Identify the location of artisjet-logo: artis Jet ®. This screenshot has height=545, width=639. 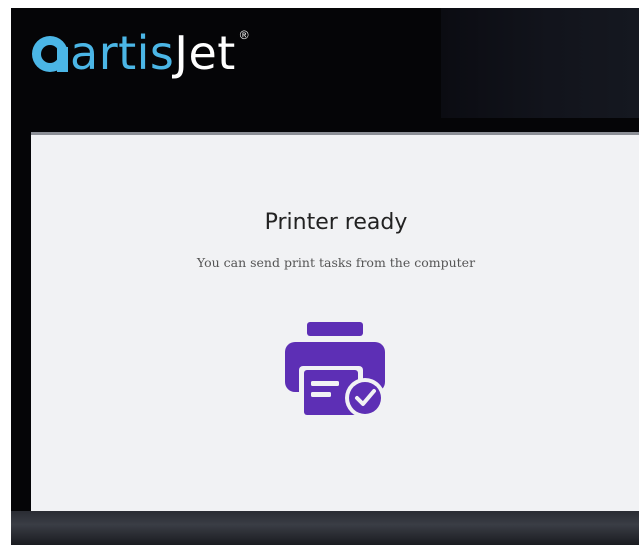
(139, 55).